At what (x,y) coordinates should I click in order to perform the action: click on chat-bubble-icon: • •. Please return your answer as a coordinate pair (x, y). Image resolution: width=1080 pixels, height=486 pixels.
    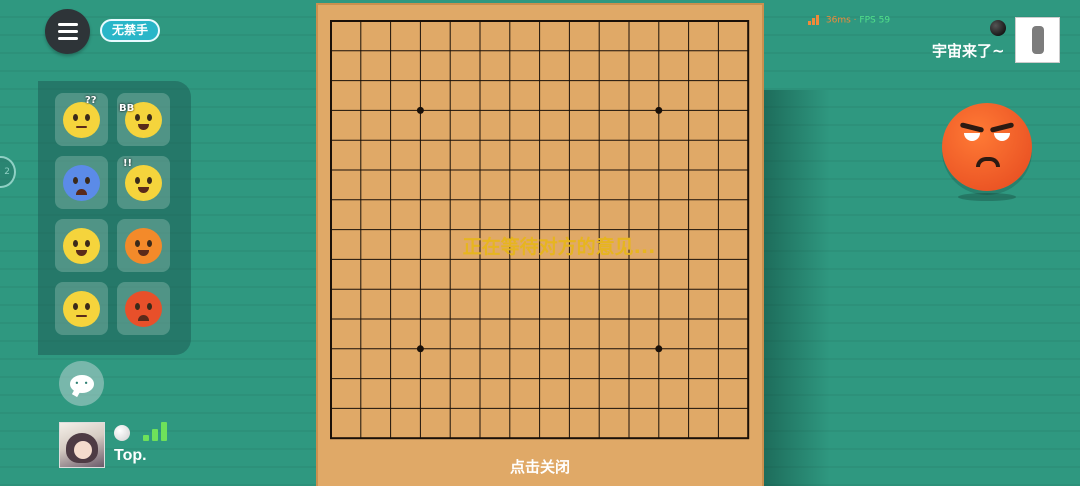
    Looking at the image, I should click on (81, 383).